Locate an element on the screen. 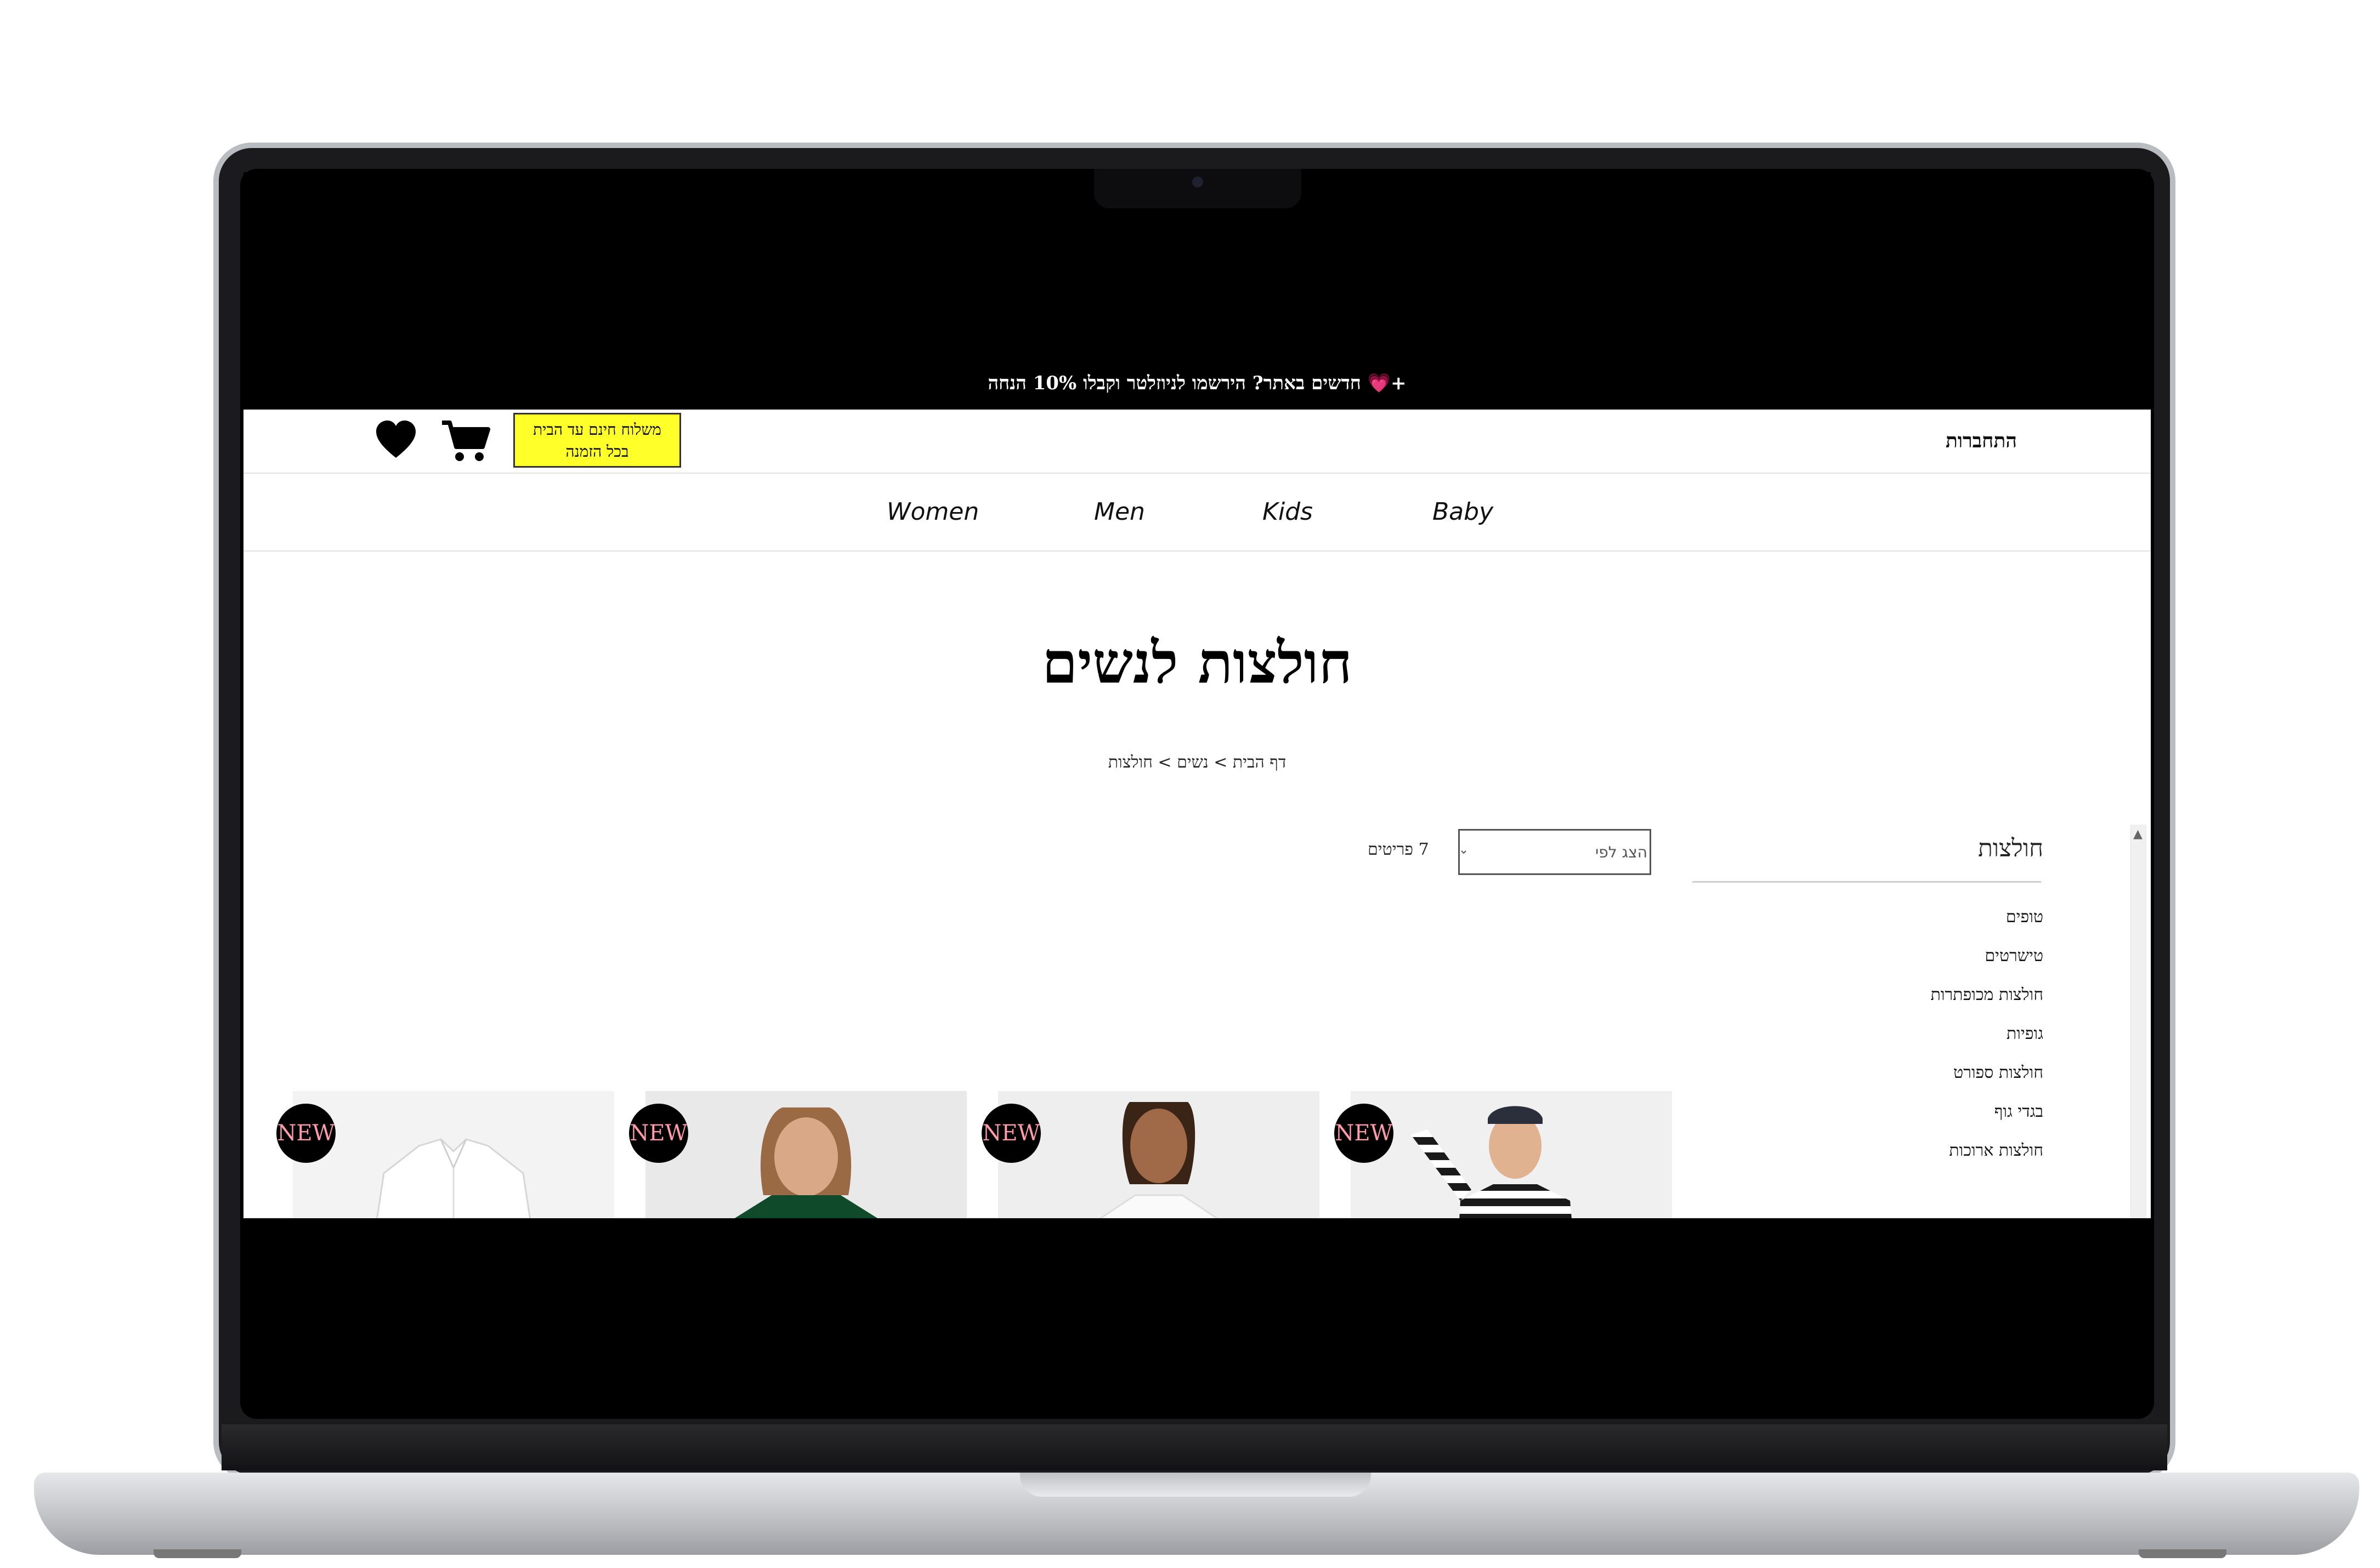 The image size is (2380, 1568). sort-select: הצג לפי is located at coordinates (1554, 852).